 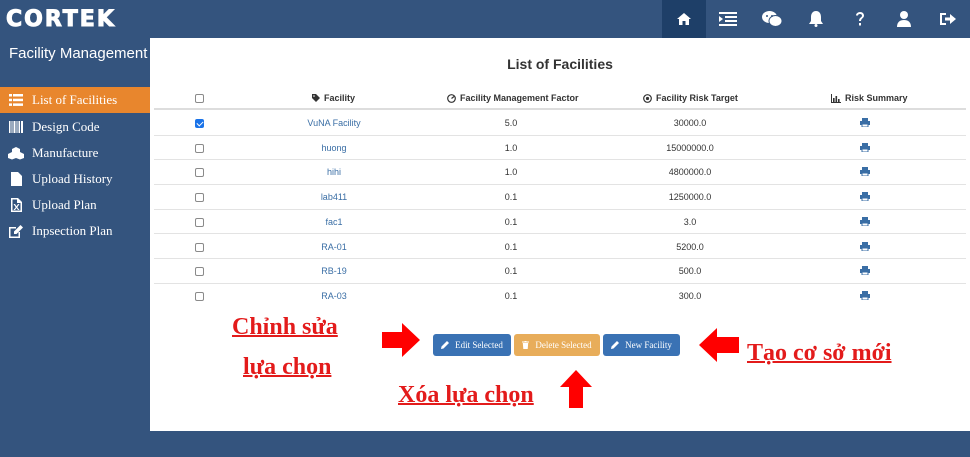 I want to click on table-row: huong 1.0 15000000.0, so click(x=560, y=148).